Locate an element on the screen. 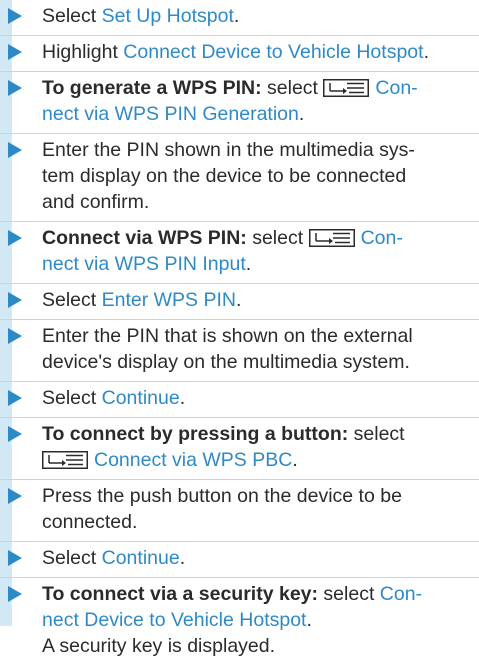 The width and height of the screenshot is (479, 665). result-note: A security key is displayed. is located at coordinates (159, 646).